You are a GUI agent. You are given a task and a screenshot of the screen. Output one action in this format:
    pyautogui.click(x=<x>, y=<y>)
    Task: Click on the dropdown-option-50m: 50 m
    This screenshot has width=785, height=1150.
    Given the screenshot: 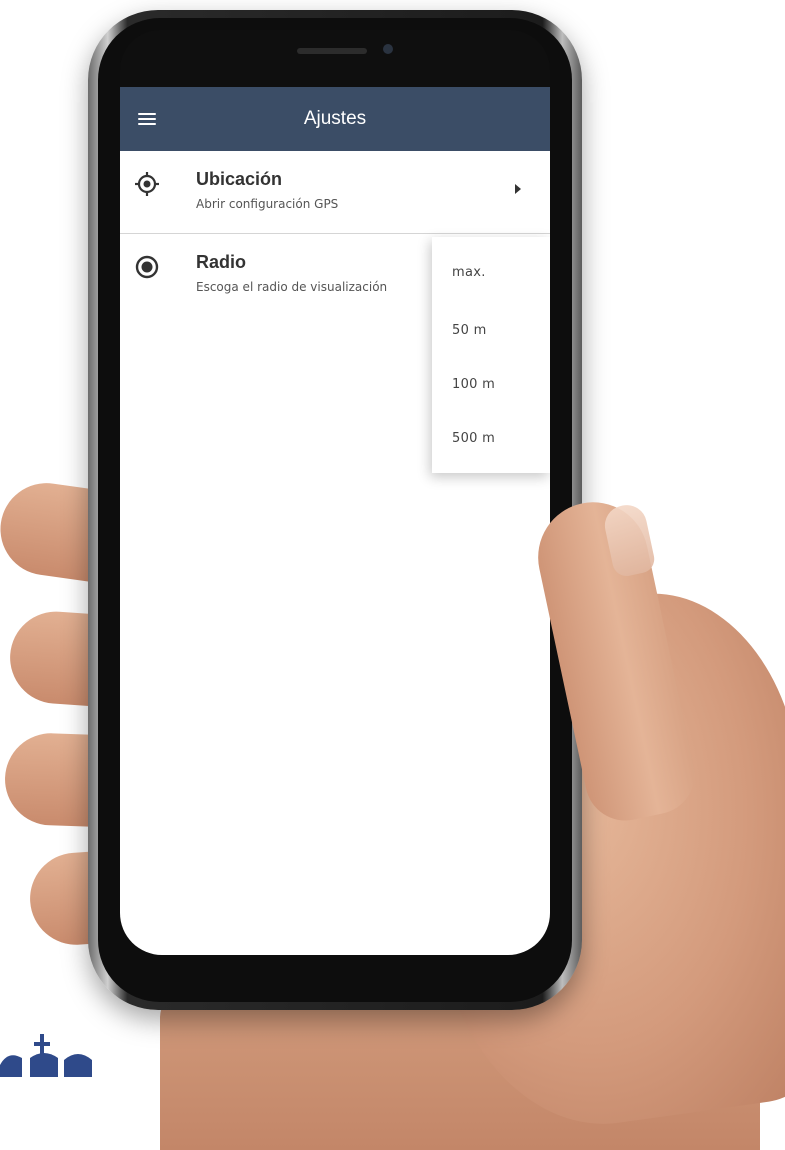 What is the action you would take?
    pyautogui.click(x=469, y=330)
    